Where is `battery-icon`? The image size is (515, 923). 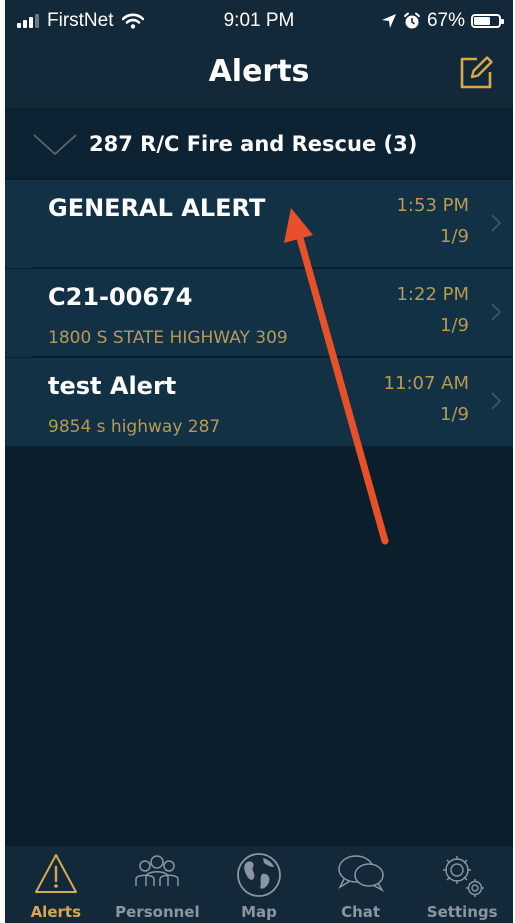 battery-icon is located at coordinates (487, 21).